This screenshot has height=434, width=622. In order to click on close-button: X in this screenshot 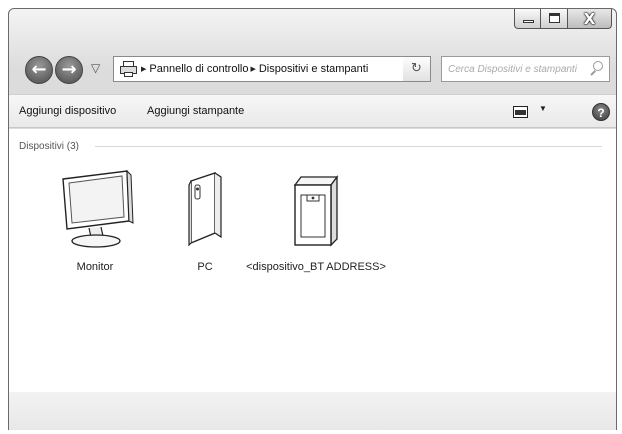, I will do `click(590, 19)`.